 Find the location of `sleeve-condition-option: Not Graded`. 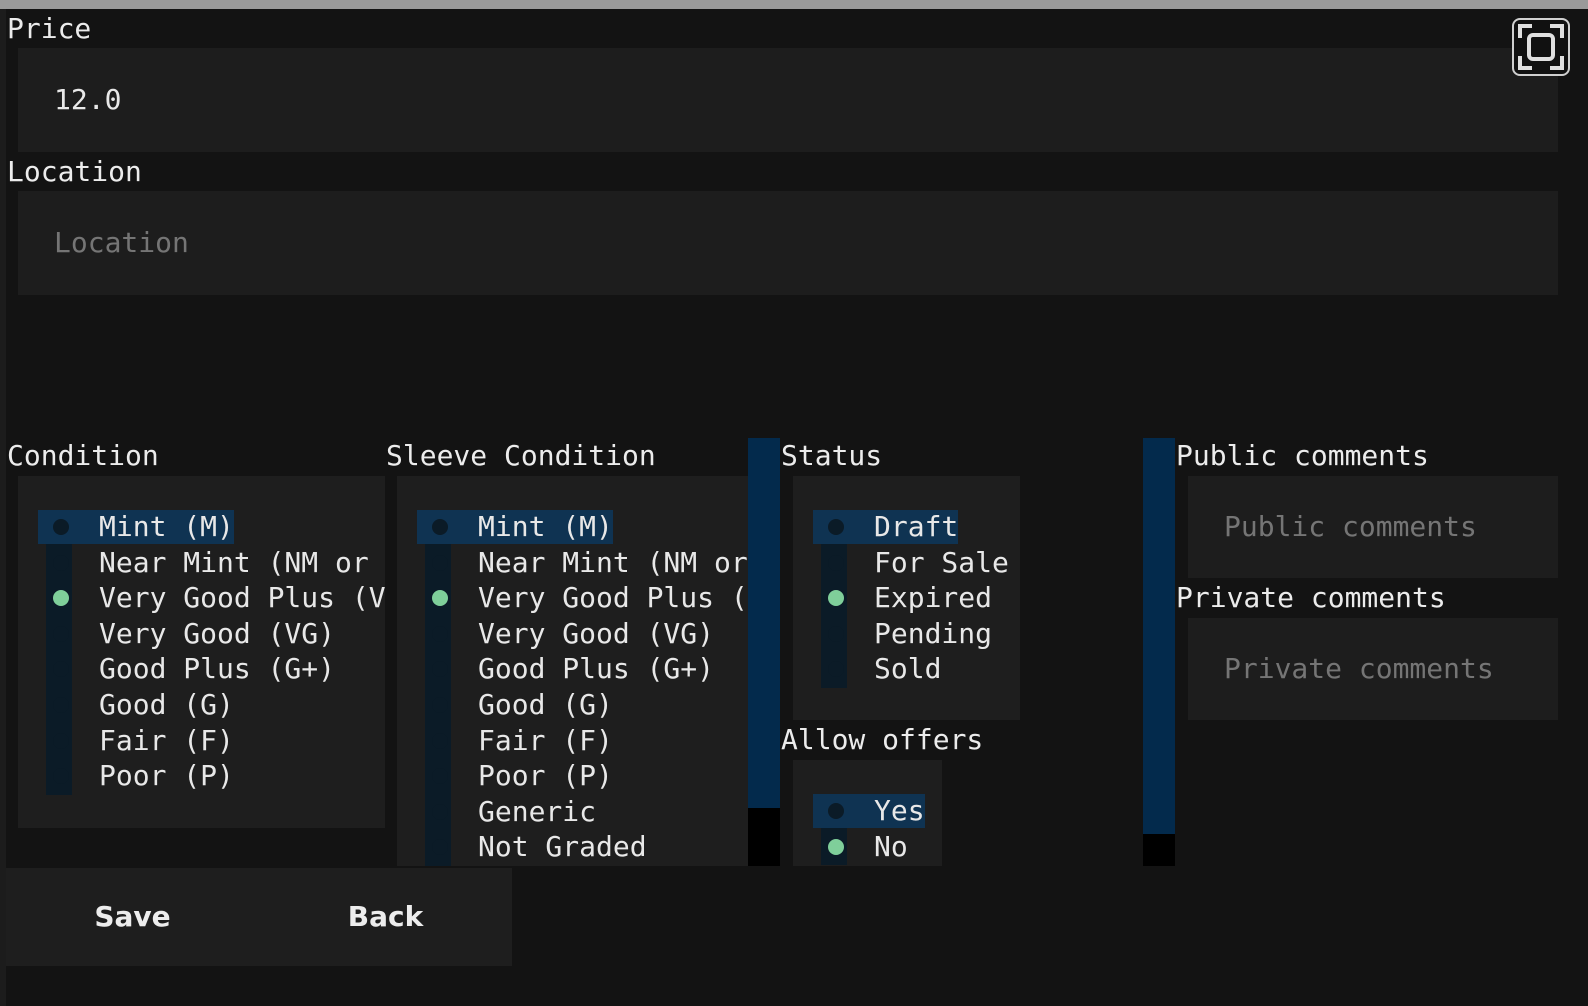

sleeve-condition-option: Not Graded is located at coordinates (572, 847).